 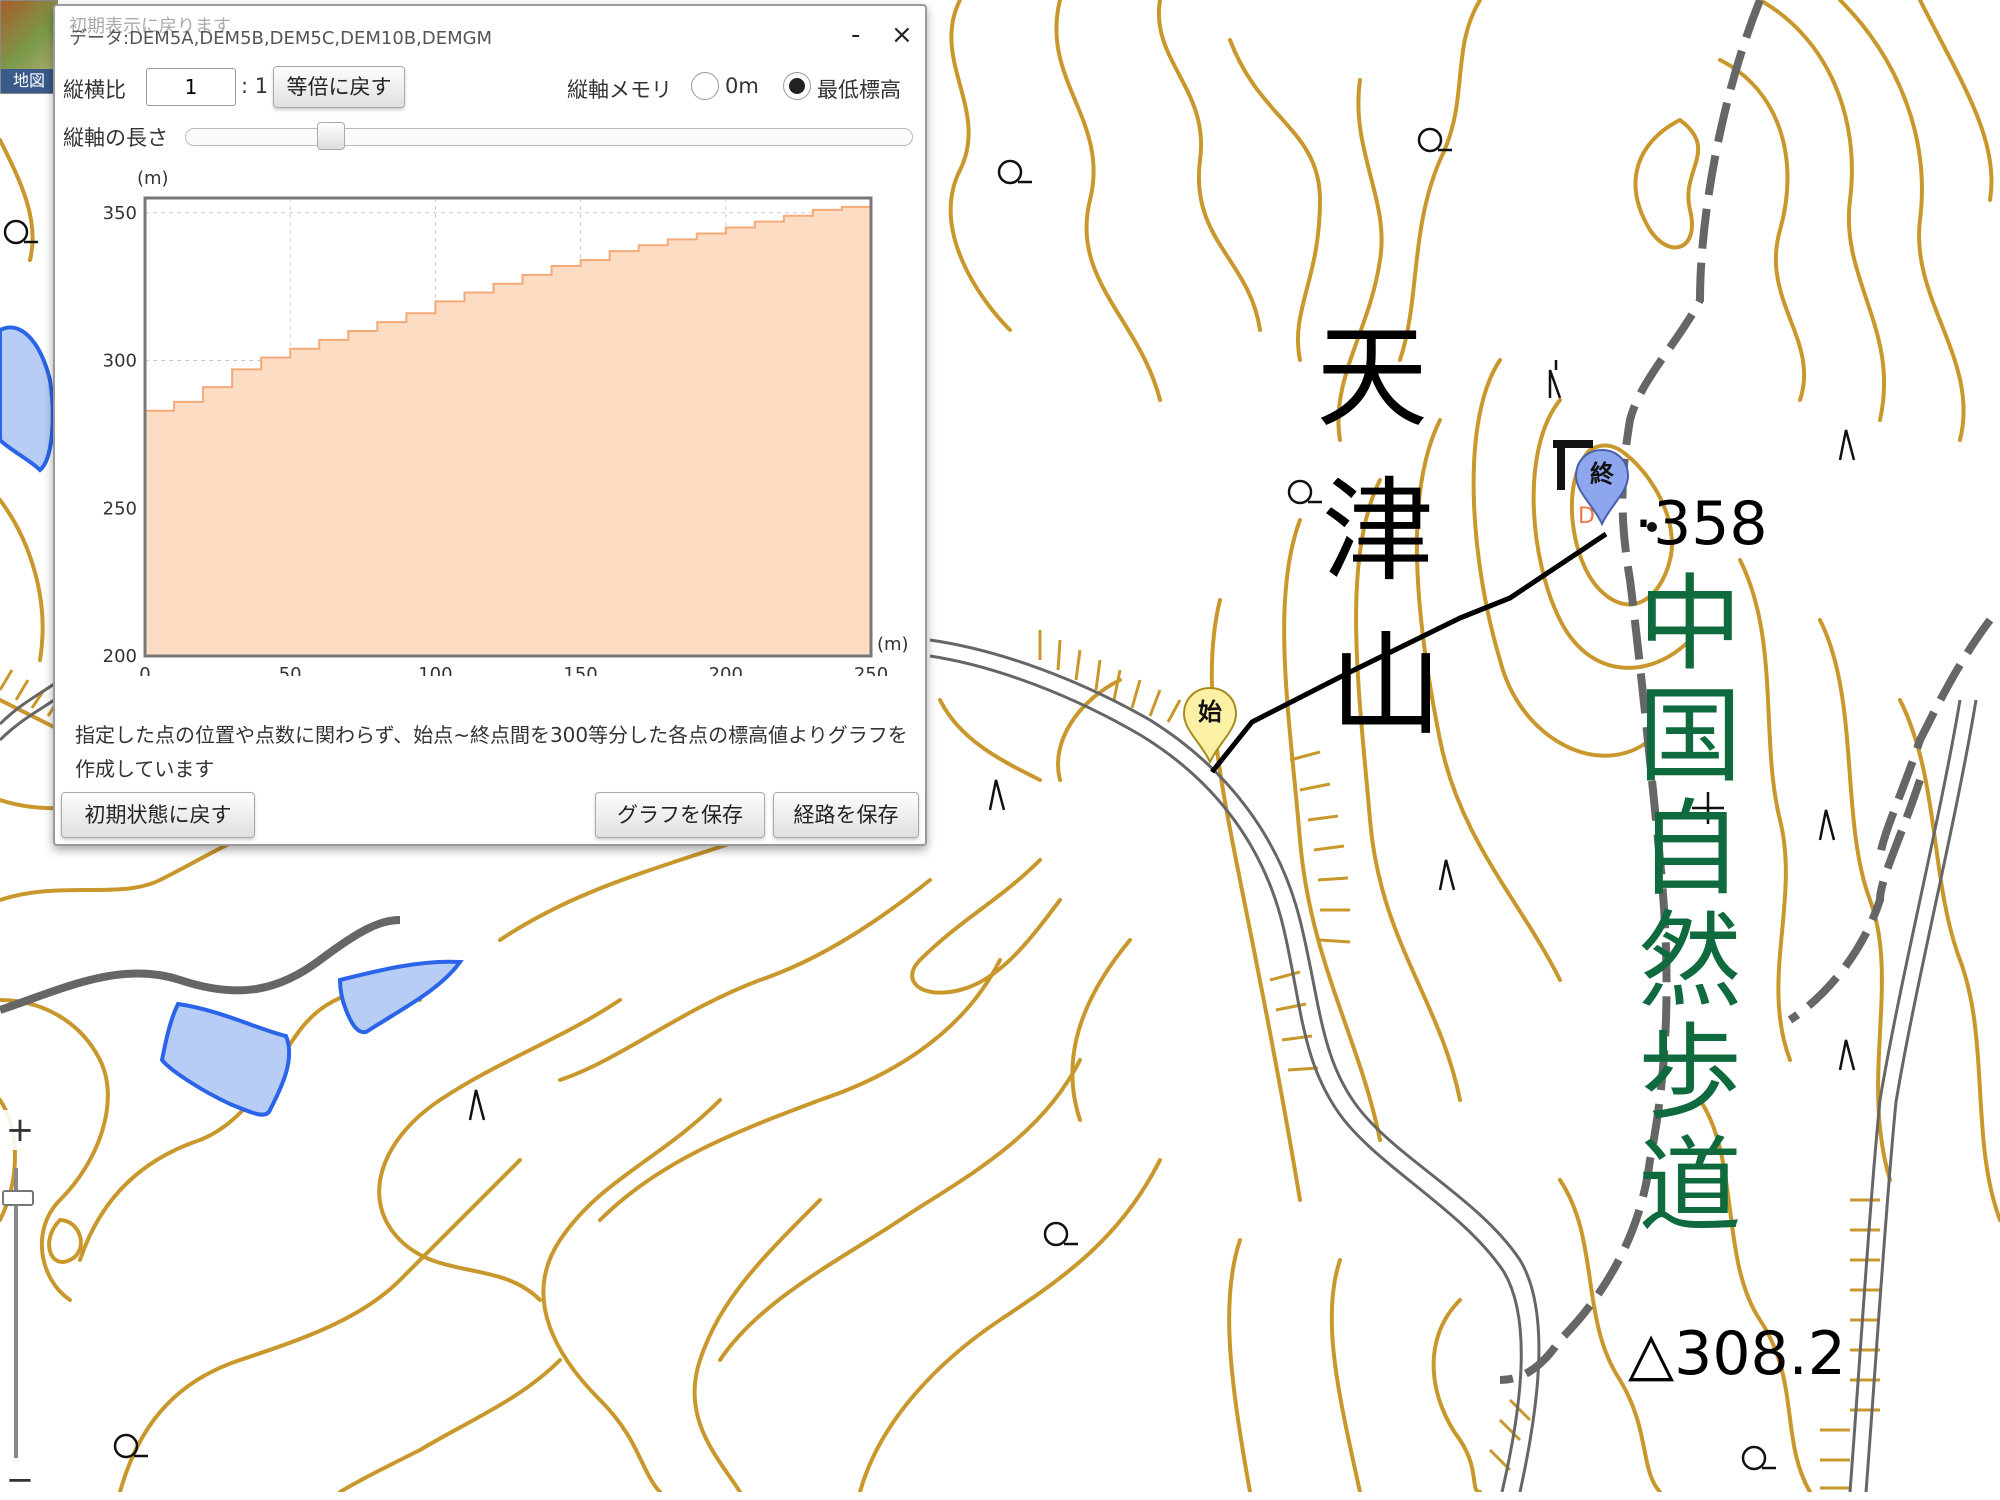 I want to click on triangulation-point-label: △308.2, so click(x=1737, y=1354).